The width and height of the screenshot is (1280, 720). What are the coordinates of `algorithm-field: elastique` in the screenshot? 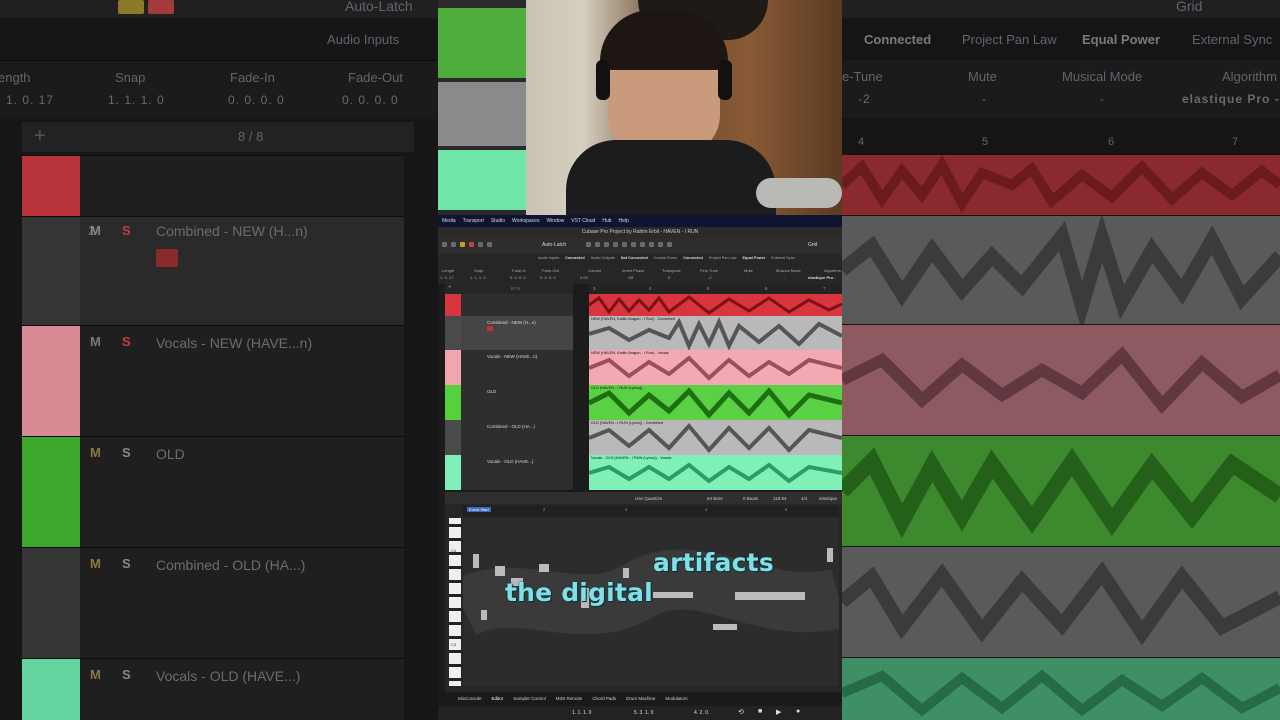 It's located at (828, 498).